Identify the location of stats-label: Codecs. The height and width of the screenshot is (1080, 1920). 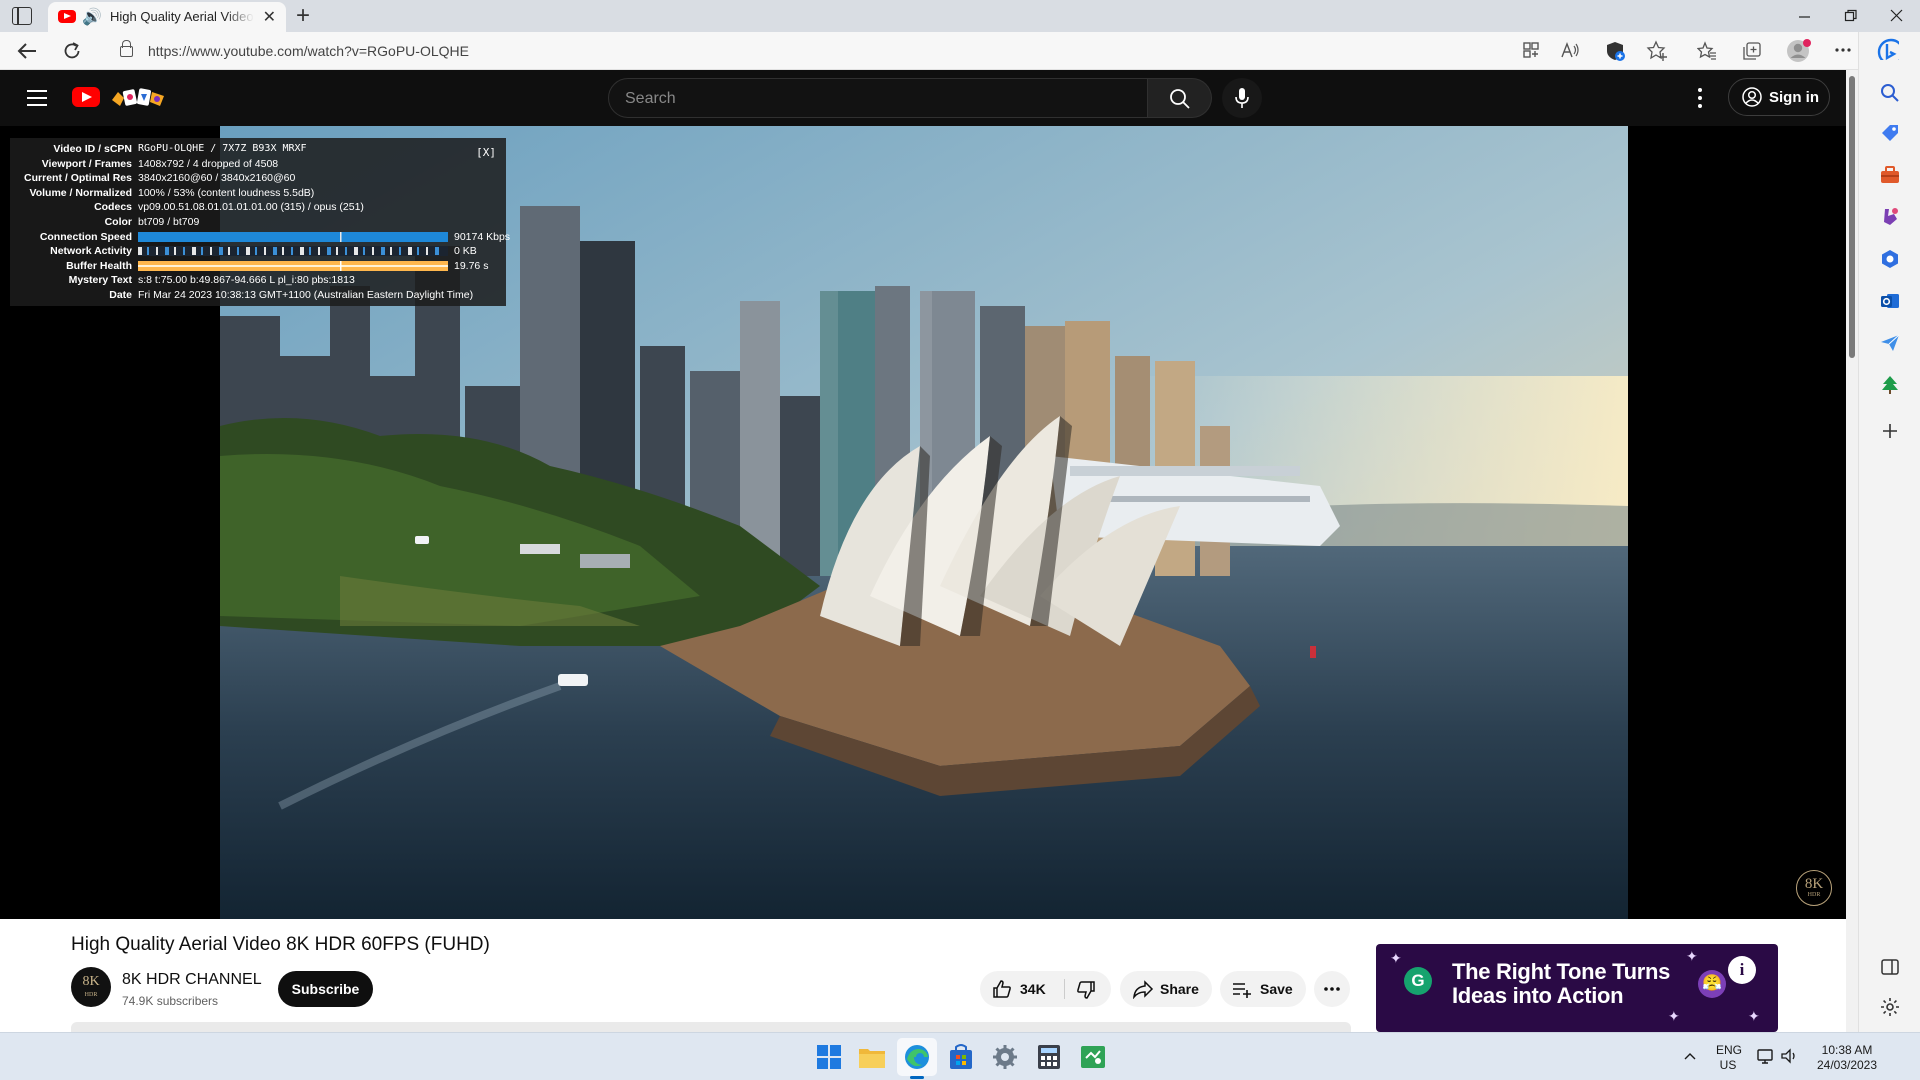
(113, 207).